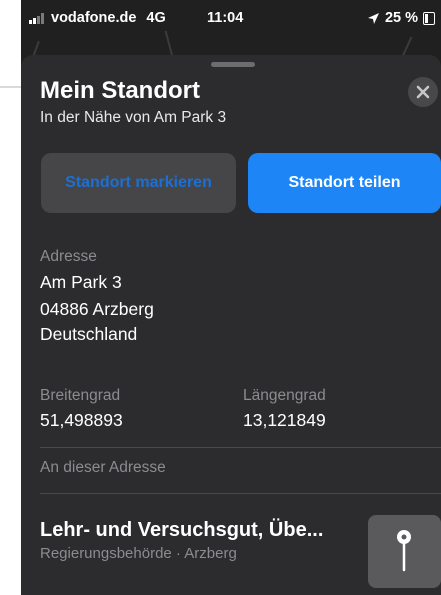 The height and width of the screenshot is (595, 441). I want to click on latitude-value: 51,498893, so click(81, 420).